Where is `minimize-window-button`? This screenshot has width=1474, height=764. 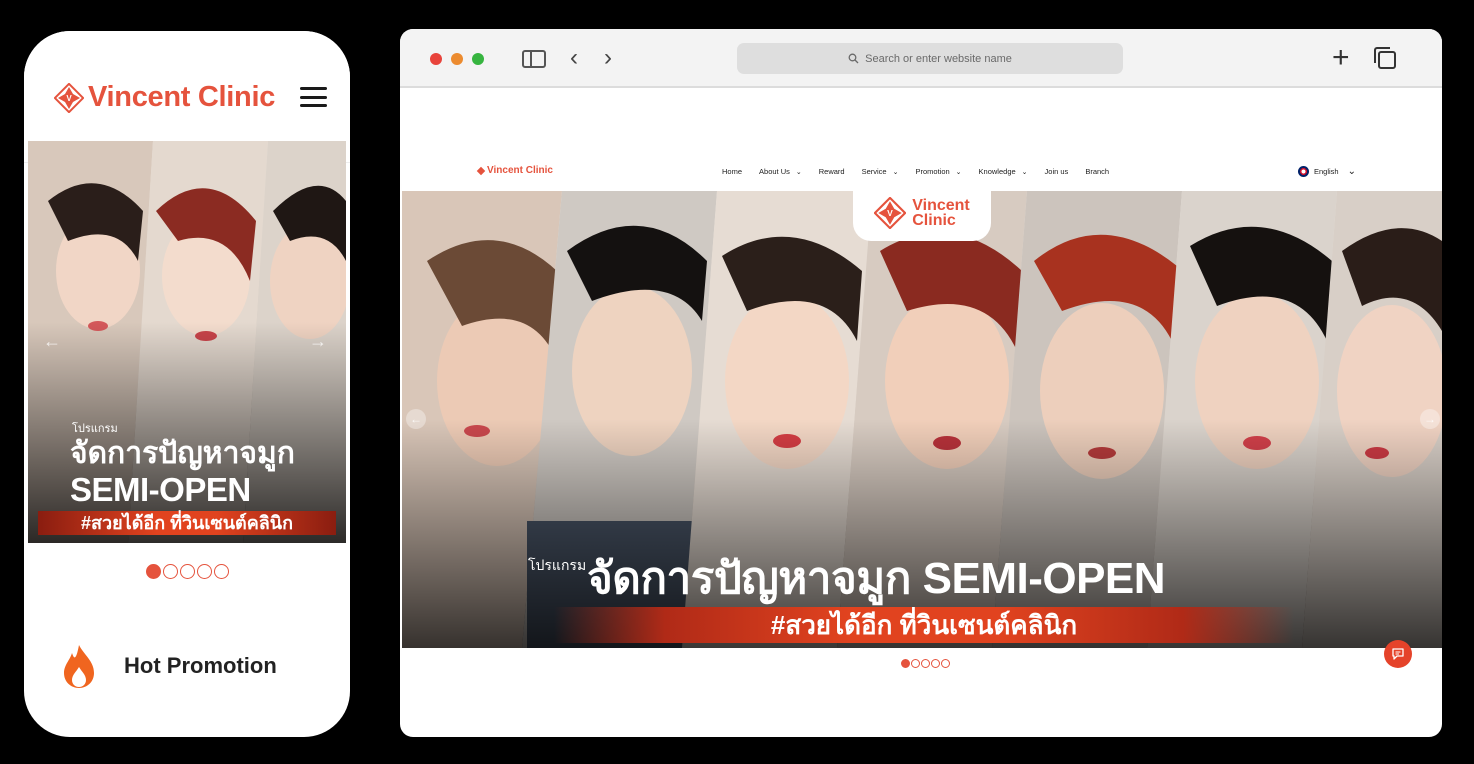
minimize-window-button is located at coordinates (457, 59).